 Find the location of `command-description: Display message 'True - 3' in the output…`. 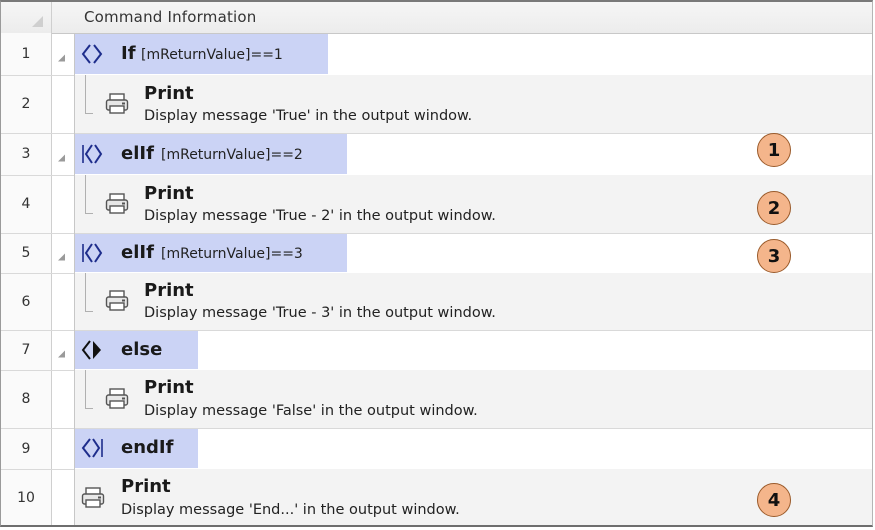

command-description: Display message 'True - 3' in the output… is located at coordinates (320, 313).